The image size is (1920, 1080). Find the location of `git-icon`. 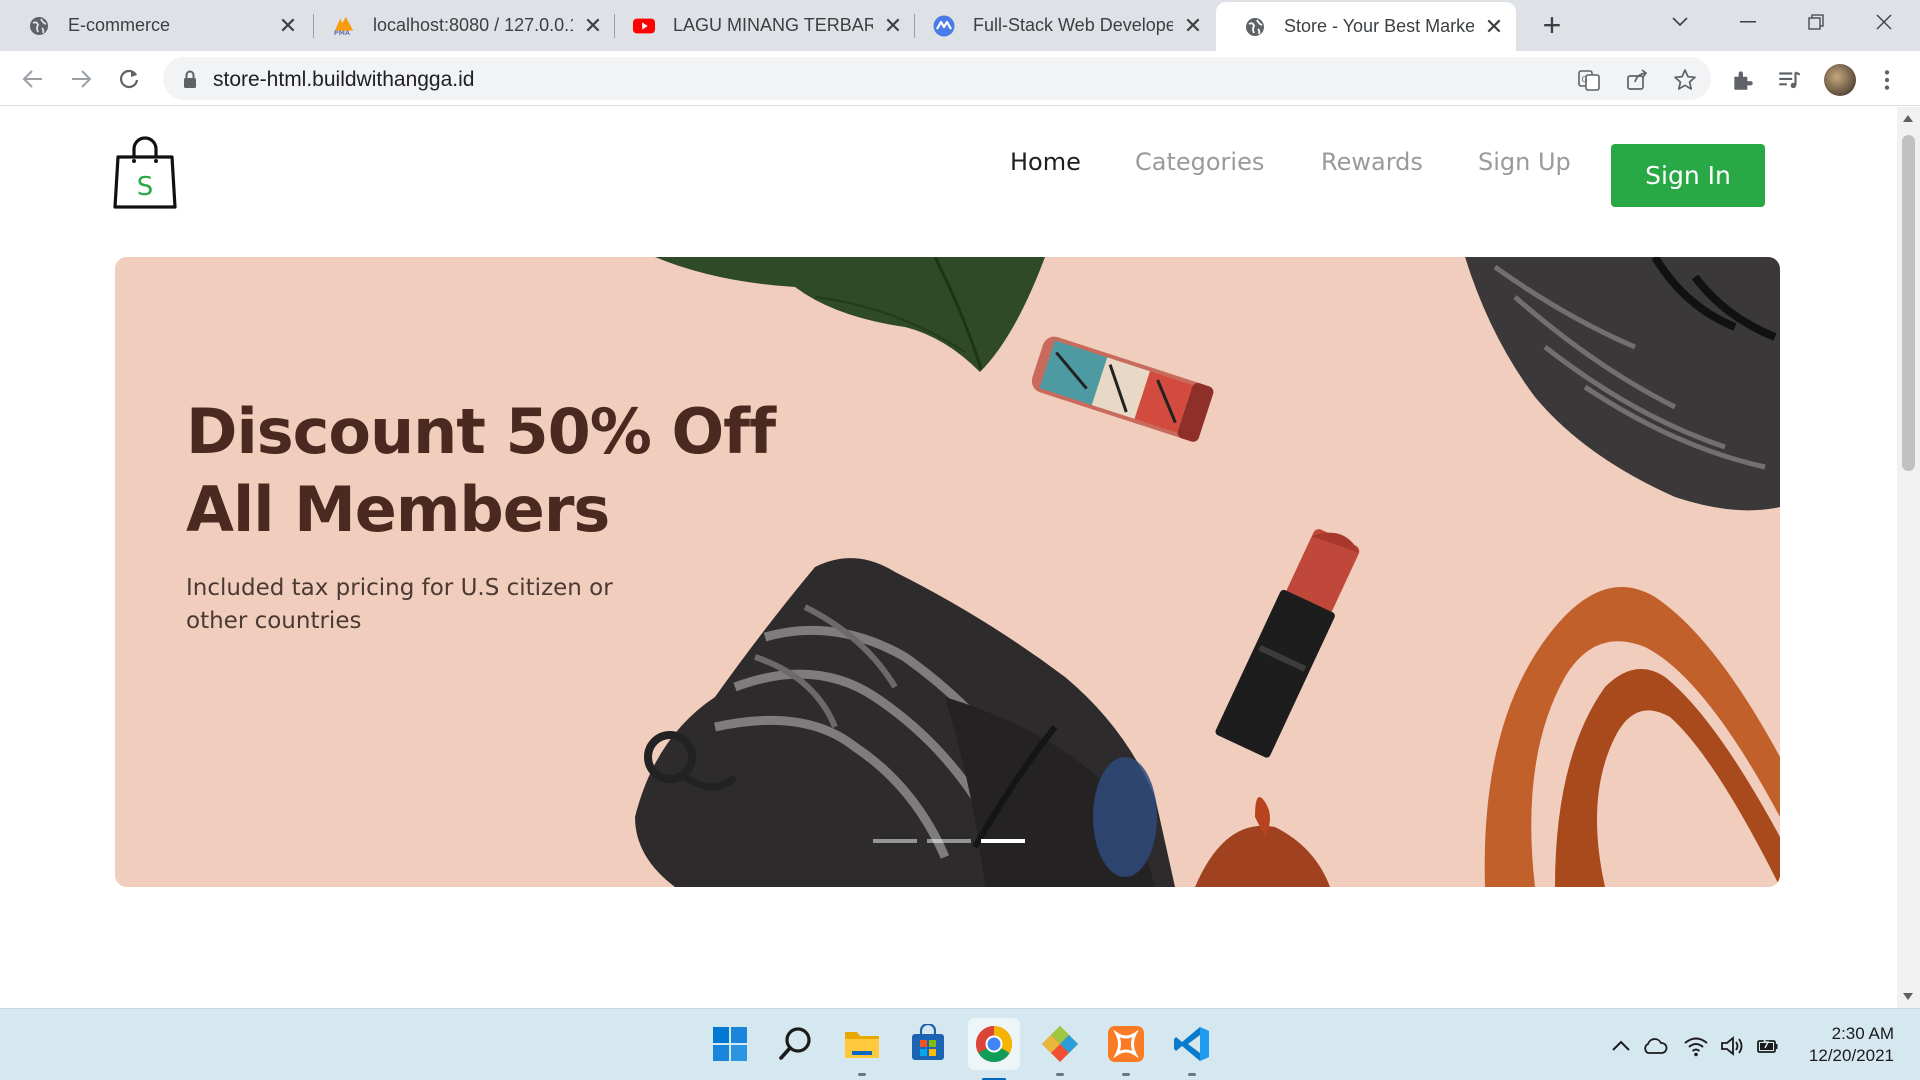

git-icon is located at coordinates (1060, 1044).